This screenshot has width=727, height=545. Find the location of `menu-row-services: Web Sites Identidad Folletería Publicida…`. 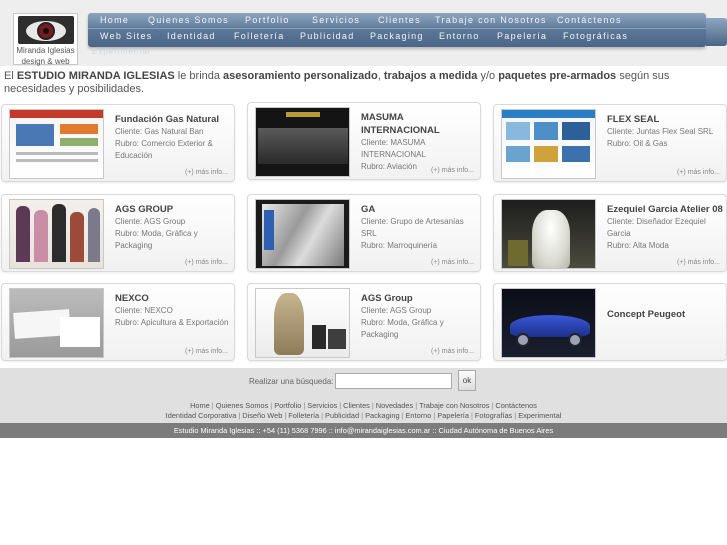

menu-row-services: Web Sites Identidad Folletería Publicida… is located at coordinates (364, 36).